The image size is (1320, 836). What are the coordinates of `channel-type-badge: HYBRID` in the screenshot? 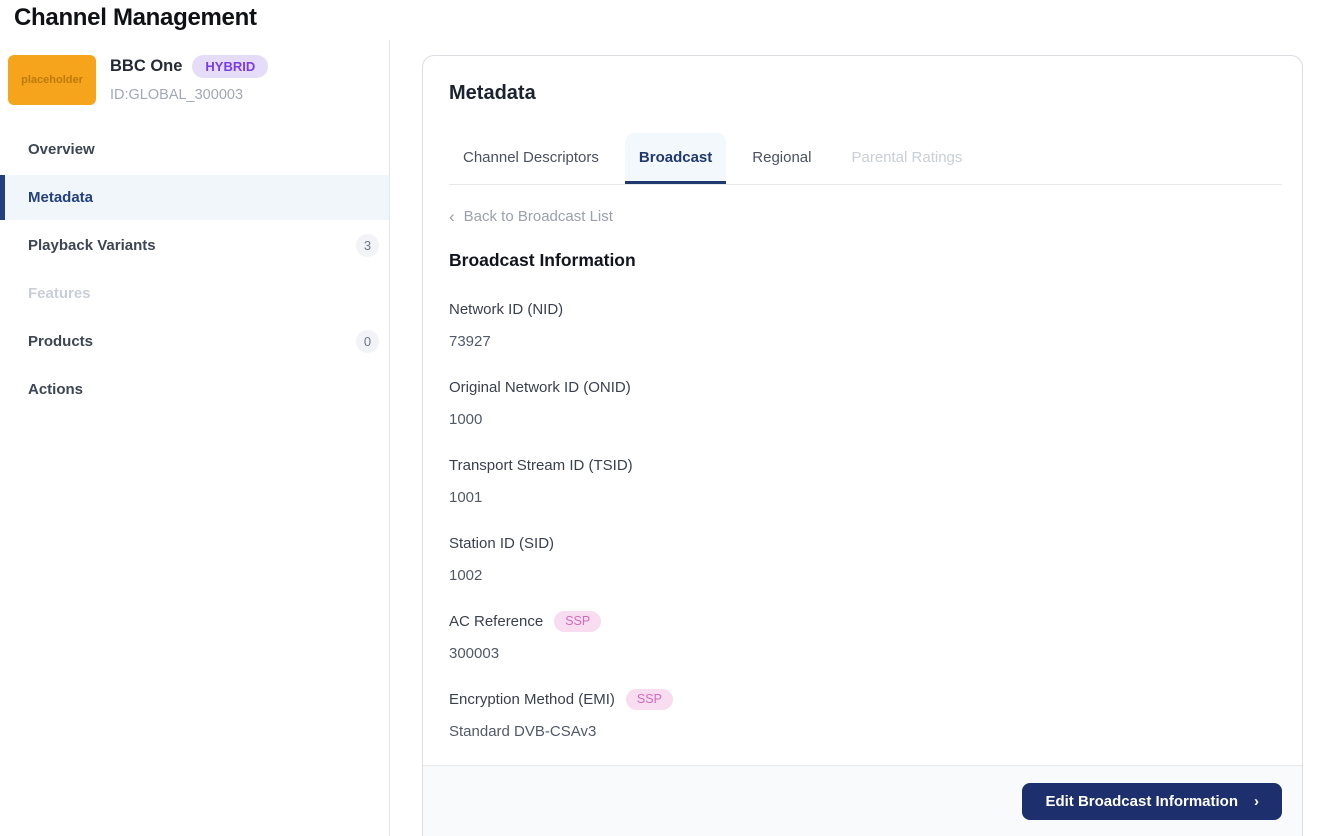 It's located at (230, 66).